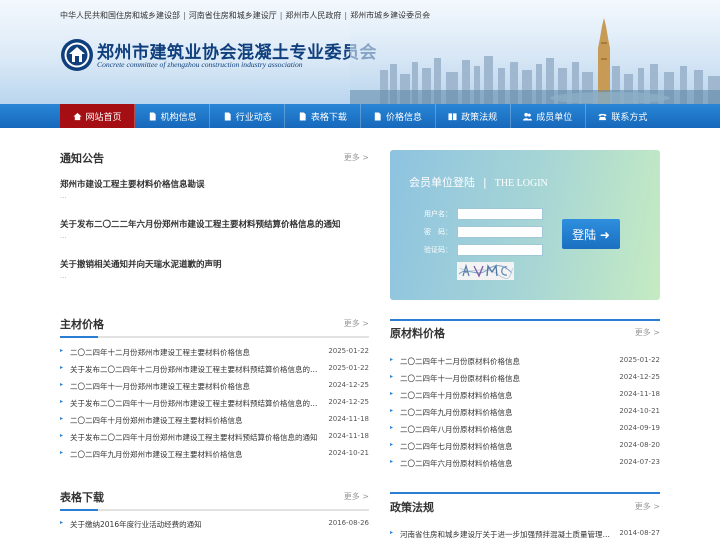  What do you see at coordinates (141, 264) in the screenshot?
I see `notice-item-3: 关于撤销相关通知并向天瑞水泥道歉的声明` at bounding box center [141, 264].